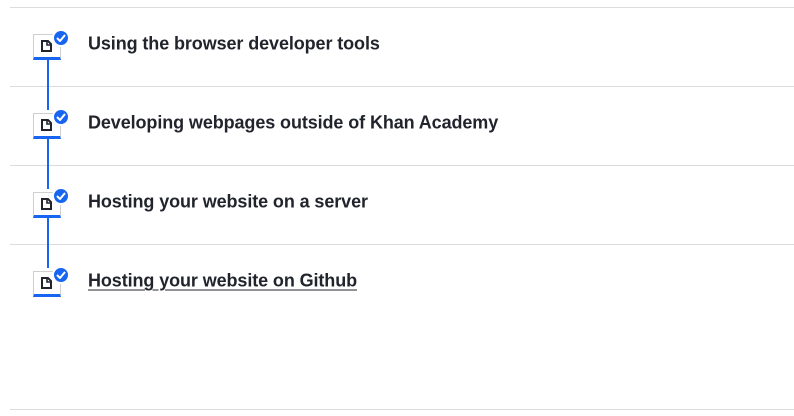 The height and width of the screenshot is (416, 794). Describe the element at coordinates (228, 202) in the screenshot. I see `item-title: Hosting your website on a server` at that location.